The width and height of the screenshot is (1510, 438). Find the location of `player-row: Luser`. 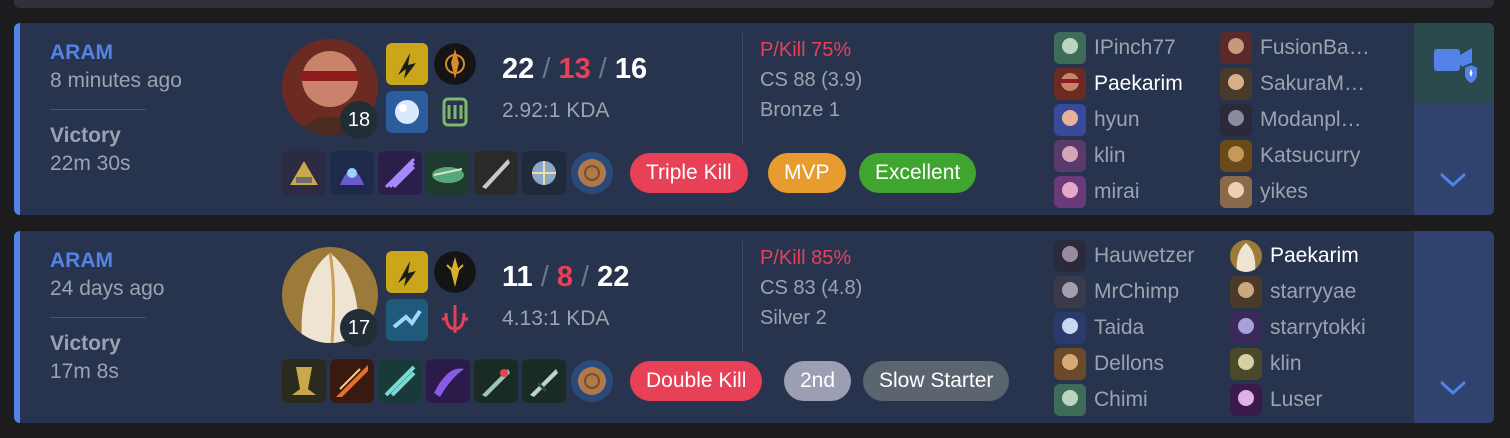

player-row: Luser is located at coordinates (1276, 400).